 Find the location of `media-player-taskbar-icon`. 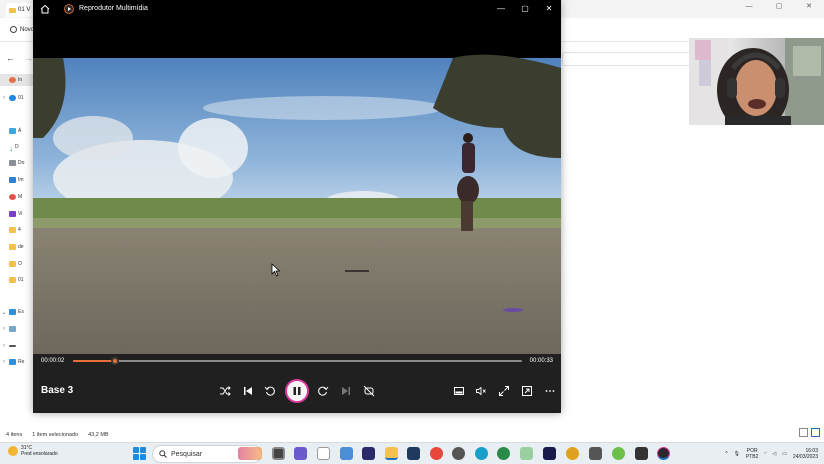

media-player-taskbar-icon is located at coordinates (663, 453).